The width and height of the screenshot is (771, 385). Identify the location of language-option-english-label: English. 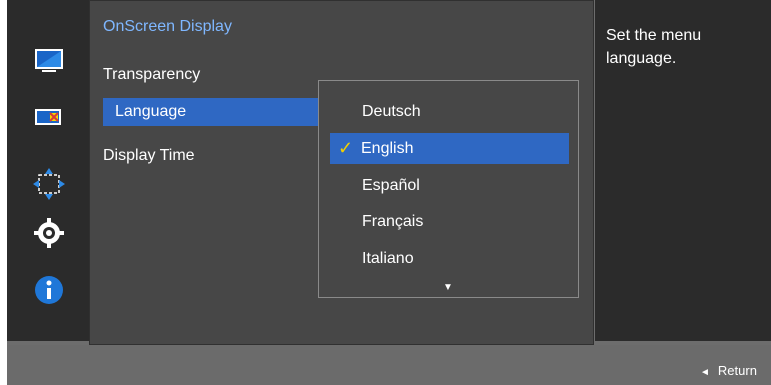
(387, 148).